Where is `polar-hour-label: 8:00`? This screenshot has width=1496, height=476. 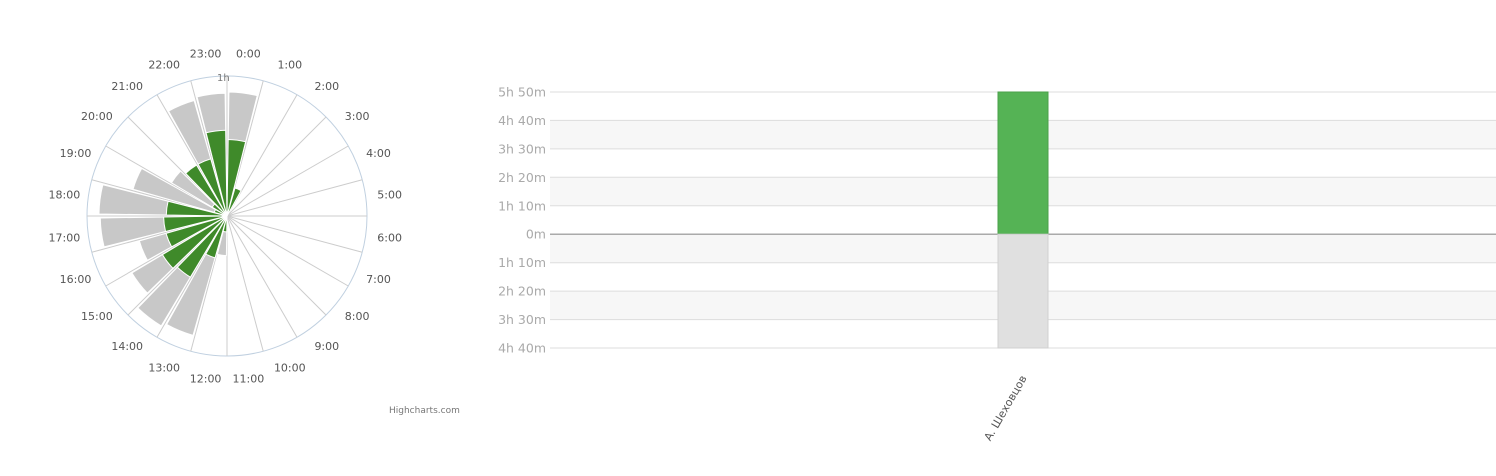
polar-hour-label: 8:00 is located at coordinates (357, 316).